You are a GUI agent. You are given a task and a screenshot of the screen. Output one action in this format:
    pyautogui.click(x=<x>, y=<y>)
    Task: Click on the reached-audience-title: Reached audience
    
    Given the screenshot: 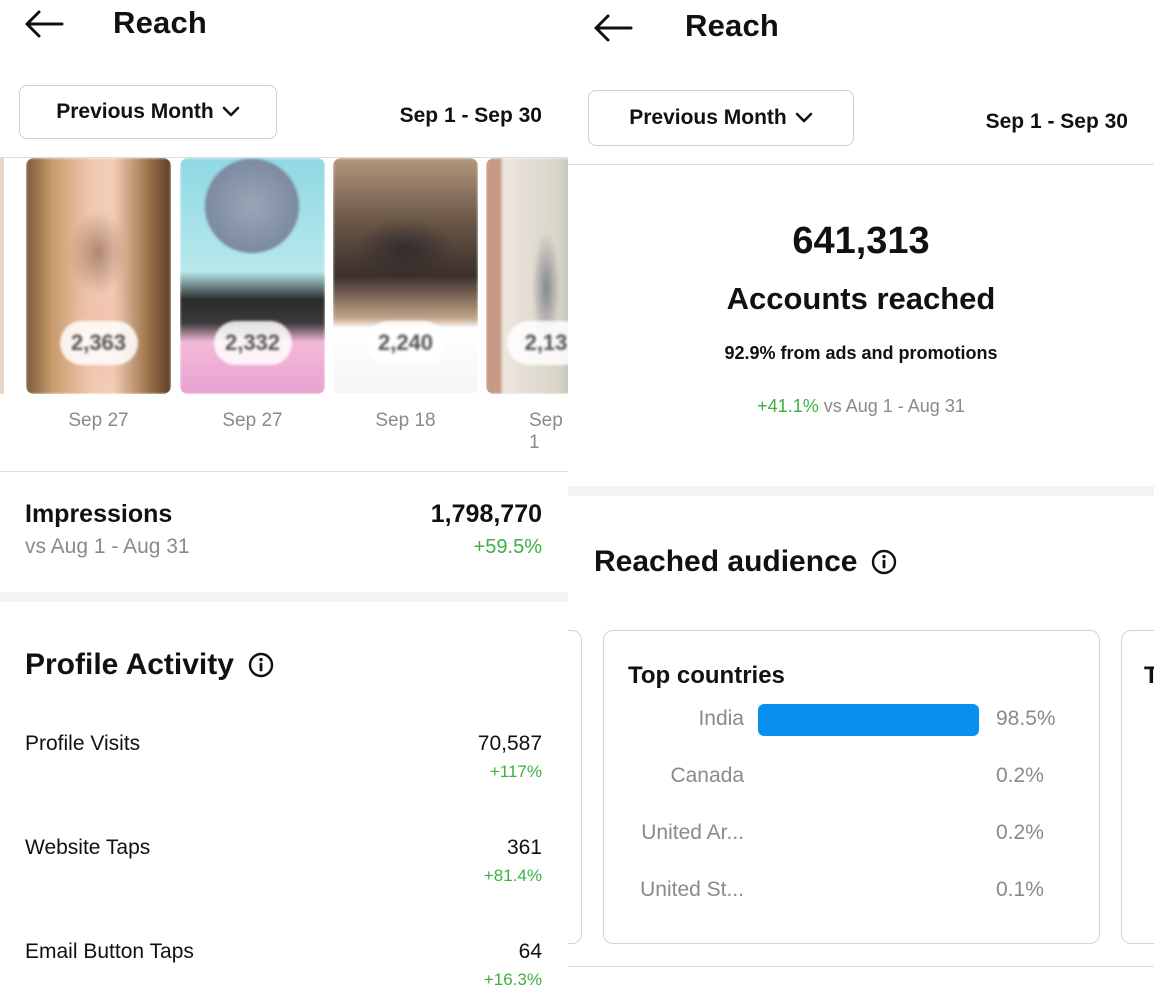 What is the action you would take?
    pyautogui.click(x=745, y=562)
    